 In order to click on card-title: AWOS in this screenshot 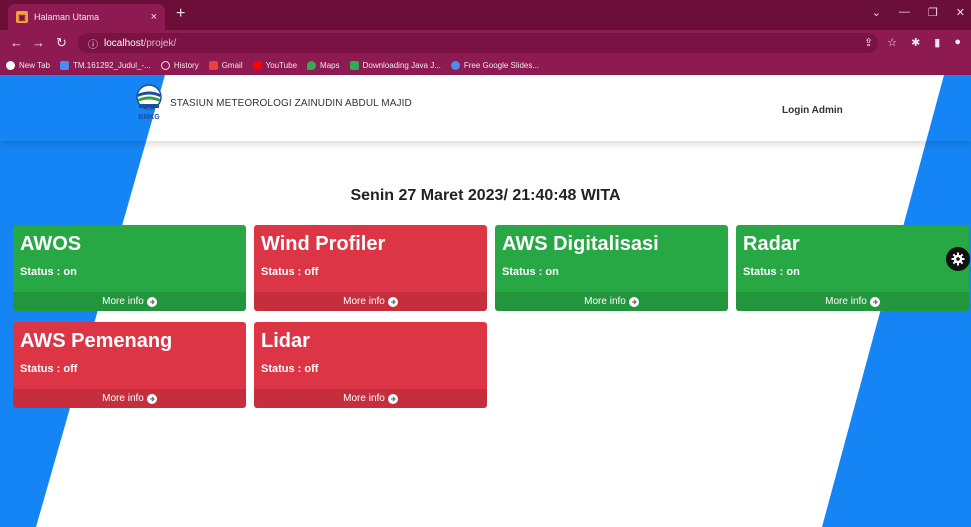, I will do `click(51, 244)`.